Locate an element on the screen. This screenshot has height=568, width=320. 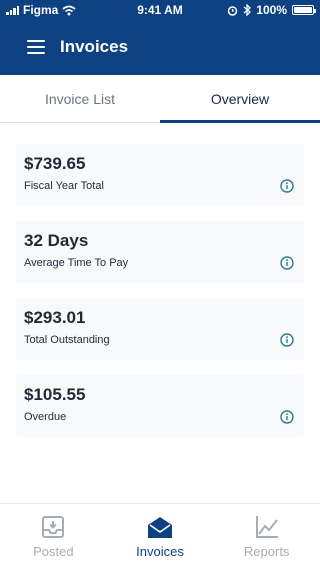
alarm-icon is located at coordinates (233, 10).